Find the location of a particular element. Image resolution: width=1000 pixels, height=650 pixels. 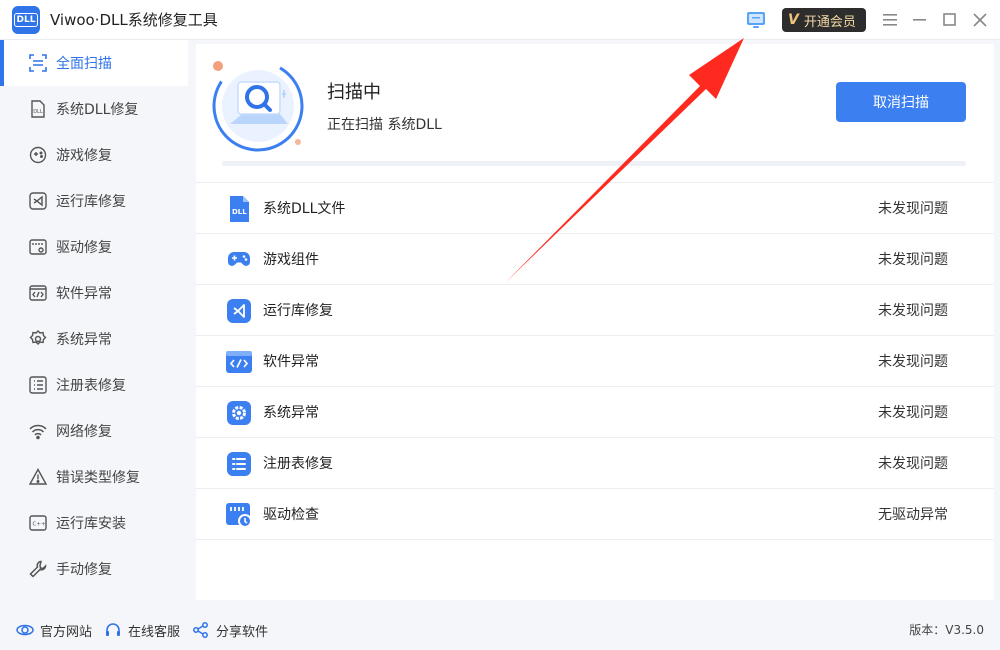

sidebar-item-game-repair: 游戏修复 is located at coordinates (94, 155).